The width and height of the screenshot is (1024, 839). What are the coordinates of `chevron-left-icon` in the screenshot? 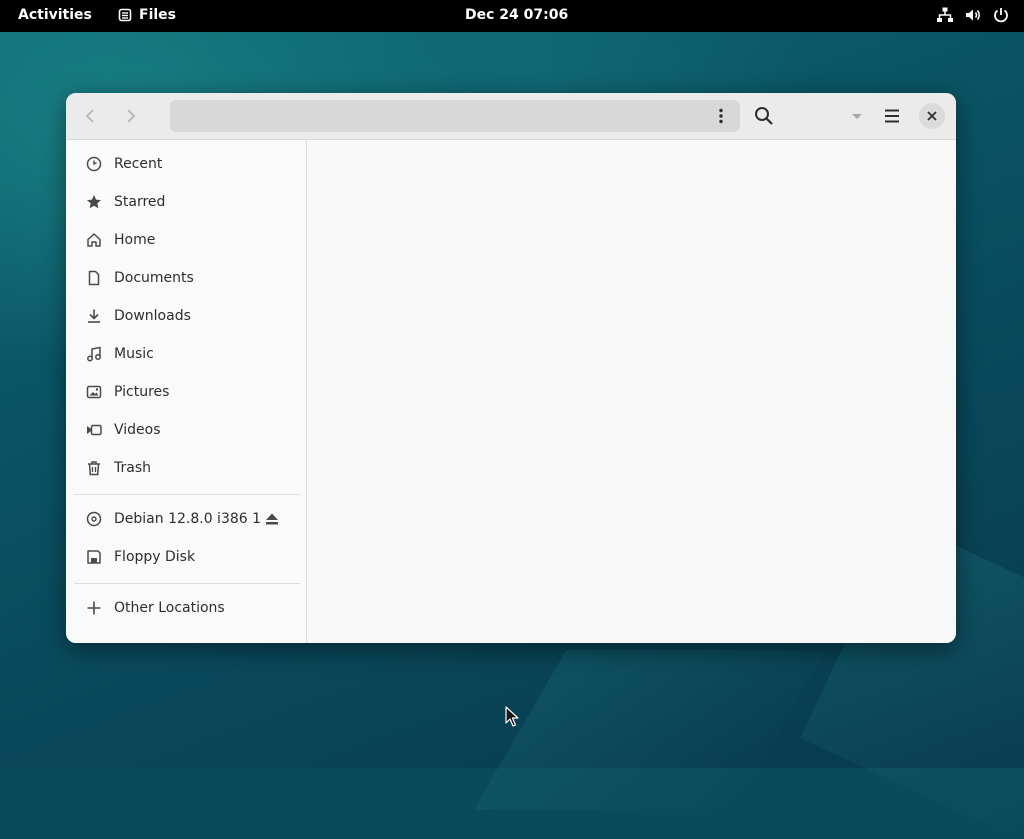 It's located at (89, 116).